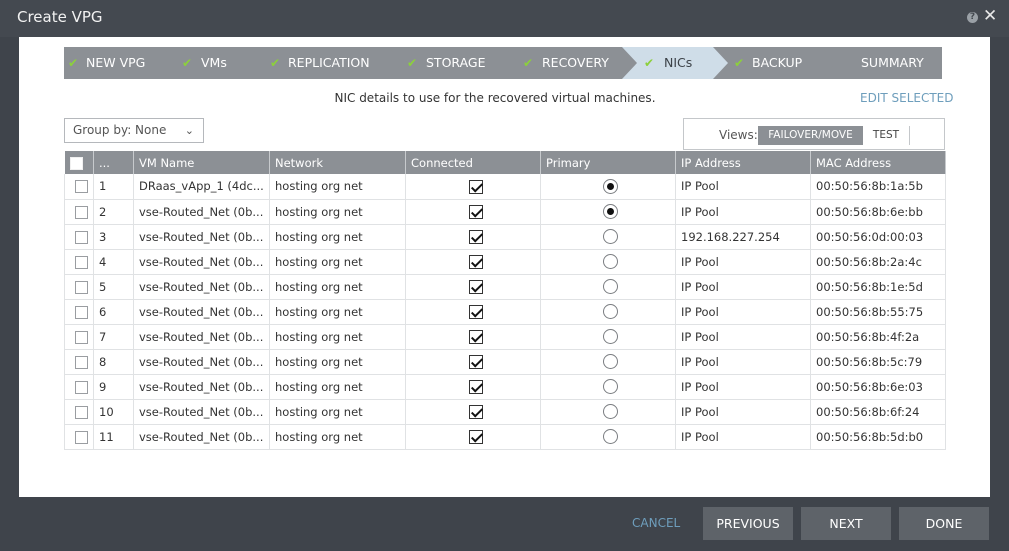  What do you see at coordinates (878, 337) in the screenshot?
I see `mac-address-cell: 00:50:56:8b:4f:2a` at bounding box center [878, 337].